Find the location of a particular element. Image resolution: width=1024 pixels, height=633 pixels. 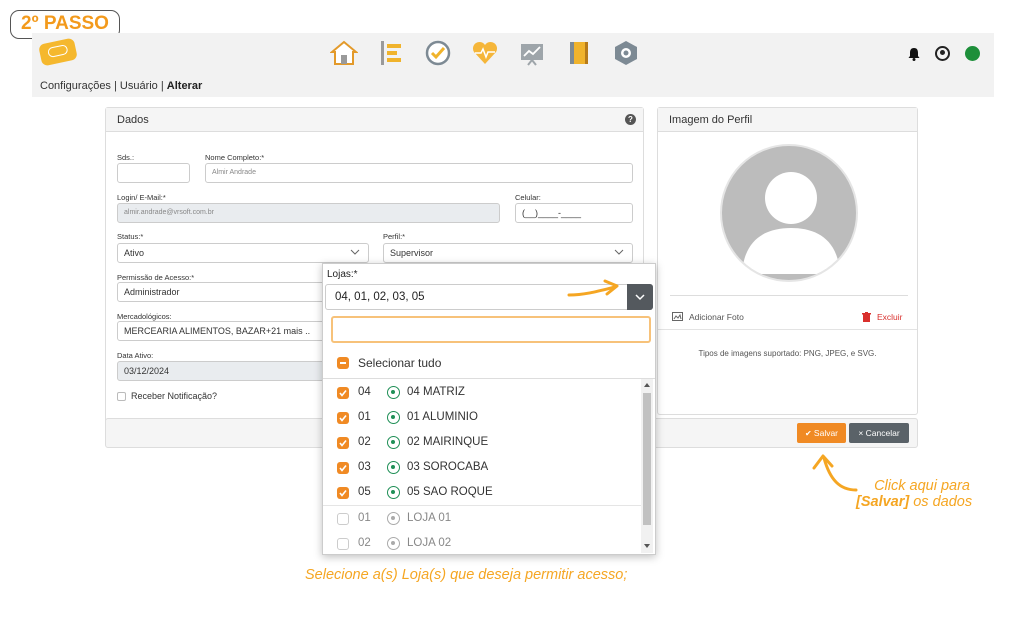

loja-option: 02 LOJA 02 is located at coordinates (487, 544).